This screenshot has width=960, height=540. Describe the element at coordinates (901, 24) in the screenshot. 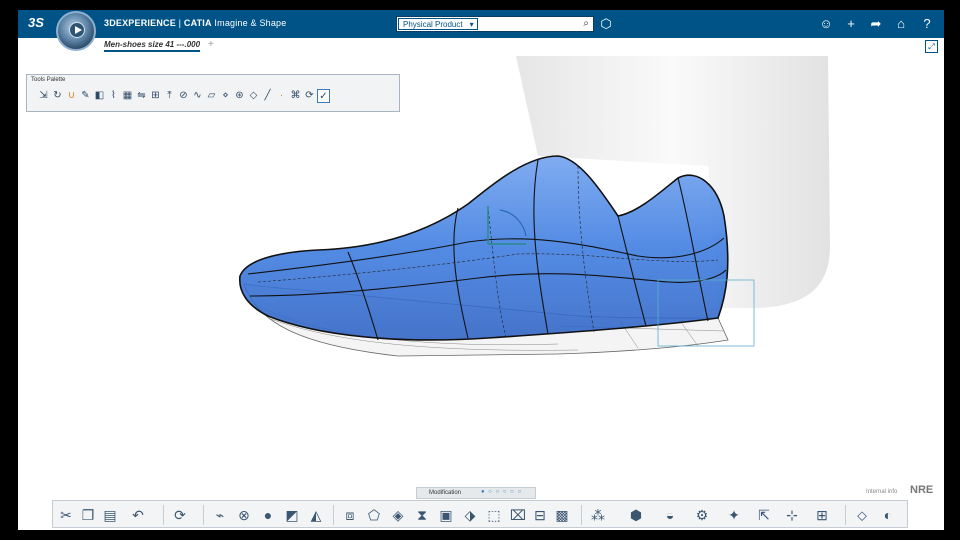

I see `home-icon: ⌂` at that location.